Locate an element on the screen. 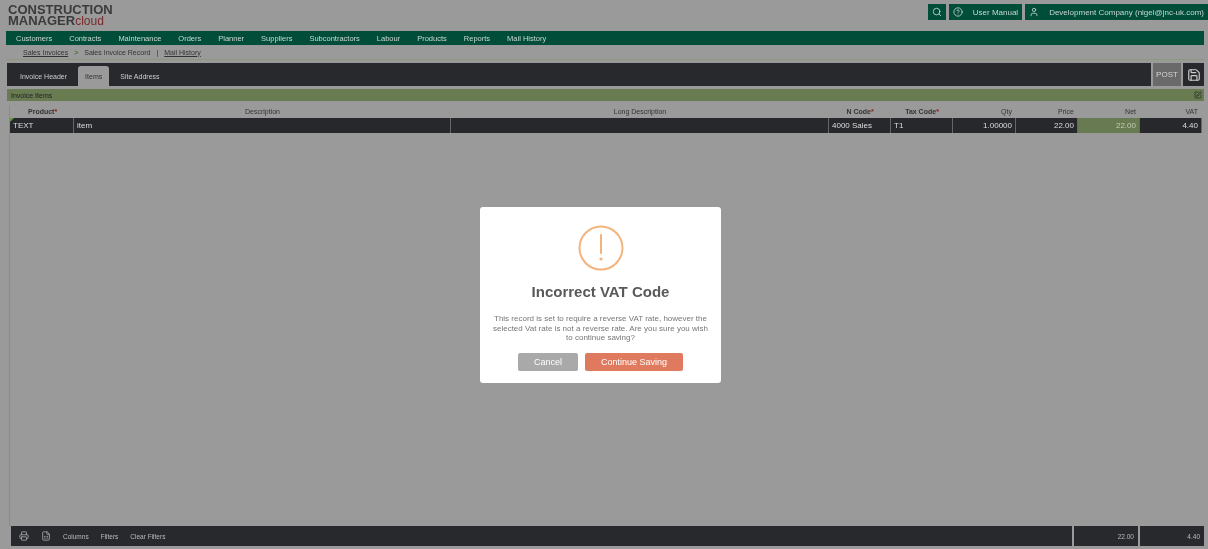 The height and width of the screenshot is (549, 1208). dialog-message: This record is set to require a reverse VAT rate, however the selected Vat rate is not a reverse rate. Are you sure you wish to continue saving? is located at coordinates (600, 328).